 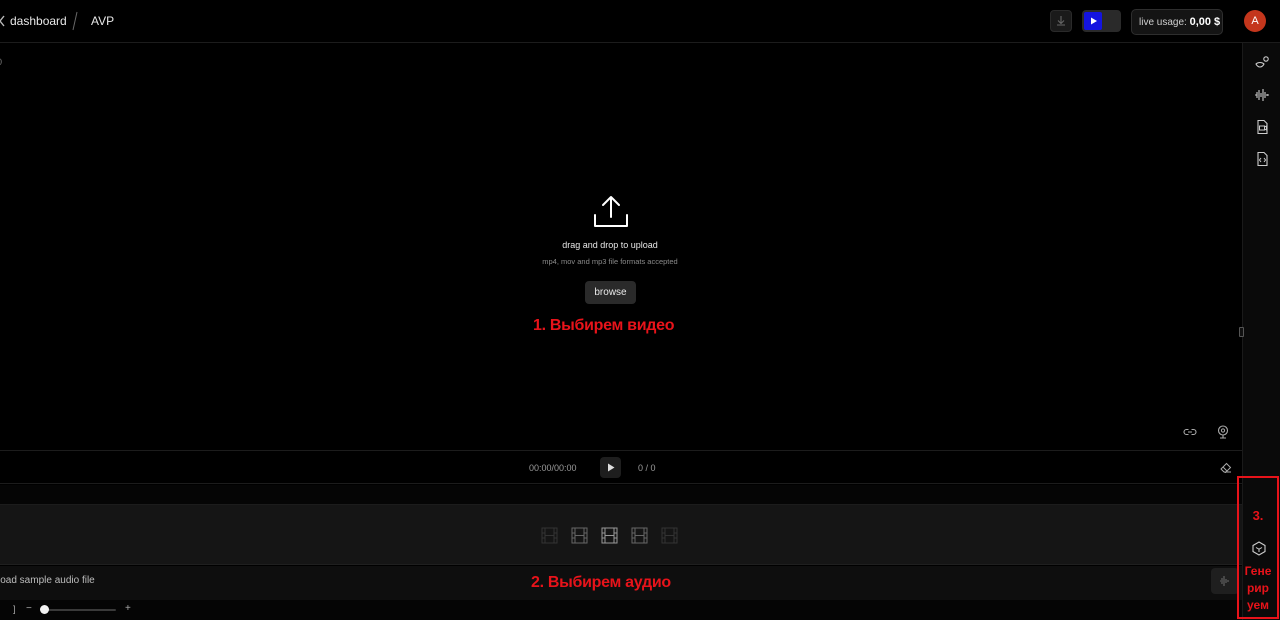 I want to click on annotation-step-2: 2. Выбирем аудио, so click(x=601, y=582).